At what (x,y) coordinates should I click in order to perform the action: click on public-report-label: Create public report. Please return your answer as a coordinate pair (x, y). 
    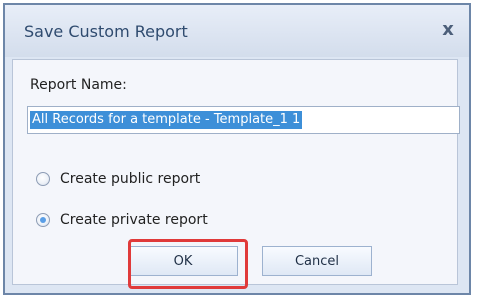
    Looking at the image, I should click on (130, 179).